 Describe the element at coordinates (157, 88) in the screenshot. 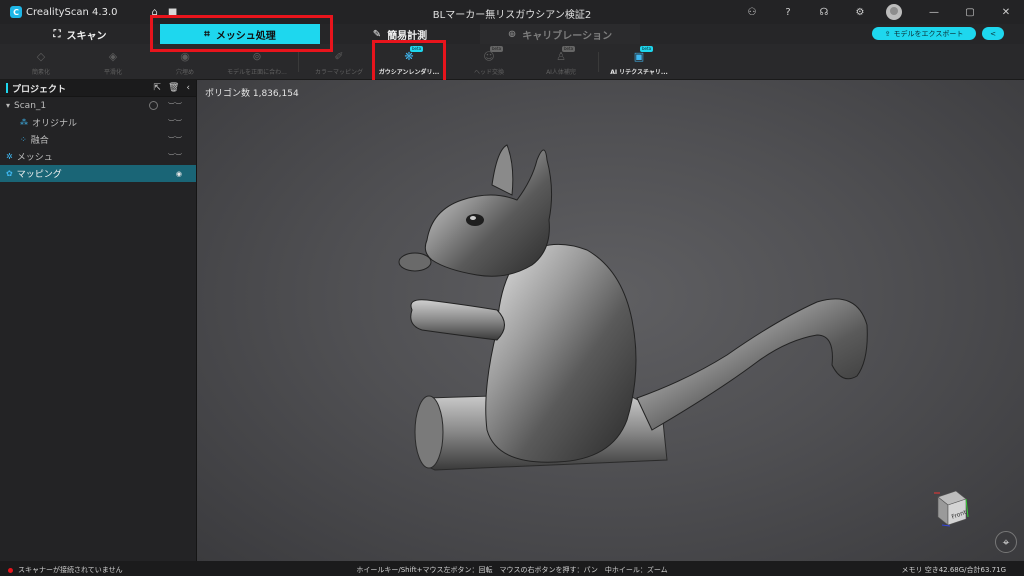

I see `export-project-icon: ⇱` at that location.